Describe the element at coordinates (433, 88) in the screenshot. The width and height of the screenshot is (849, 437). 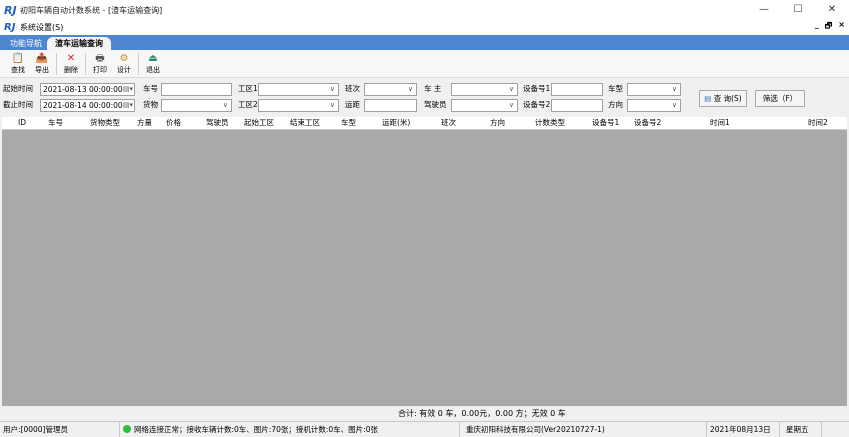
I see `owner-label: 车 主` at that location.